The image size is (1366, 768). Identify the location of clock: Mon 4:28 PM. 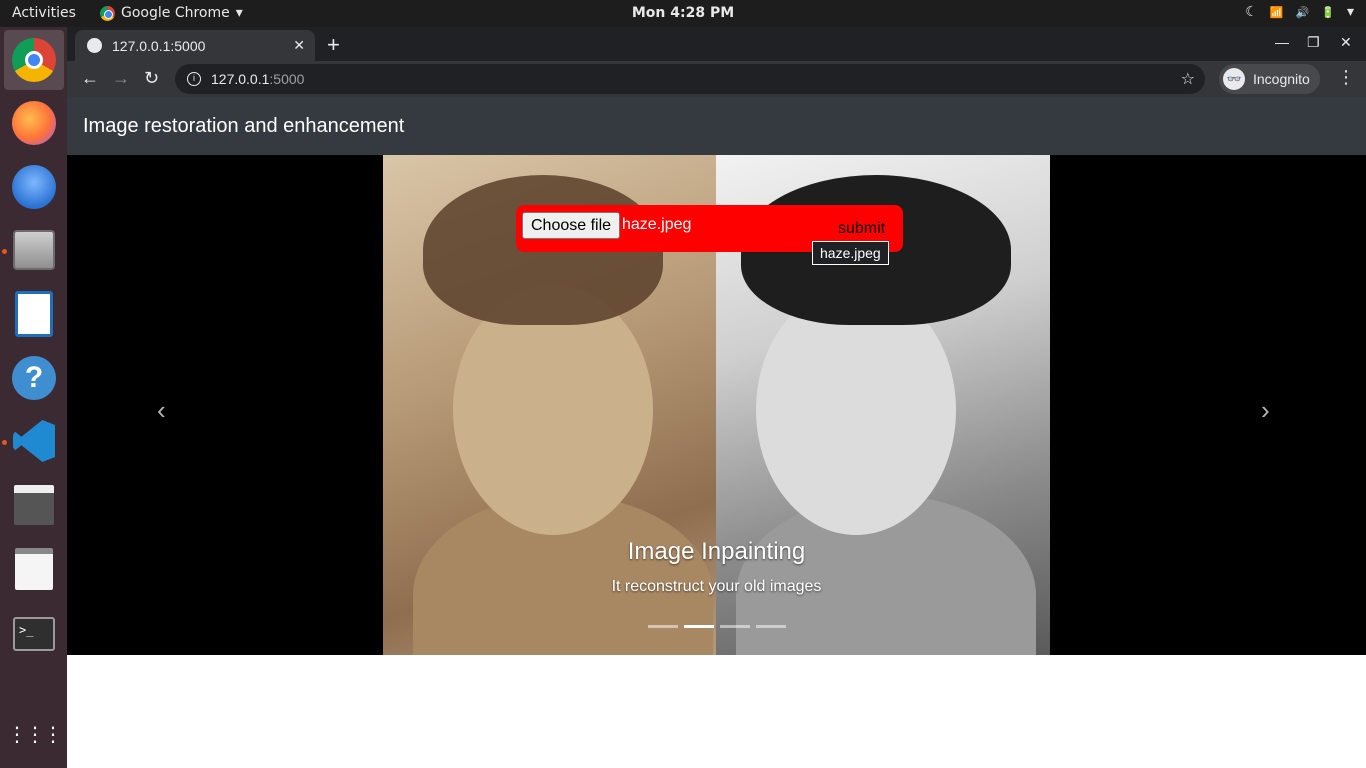
(683, 13).